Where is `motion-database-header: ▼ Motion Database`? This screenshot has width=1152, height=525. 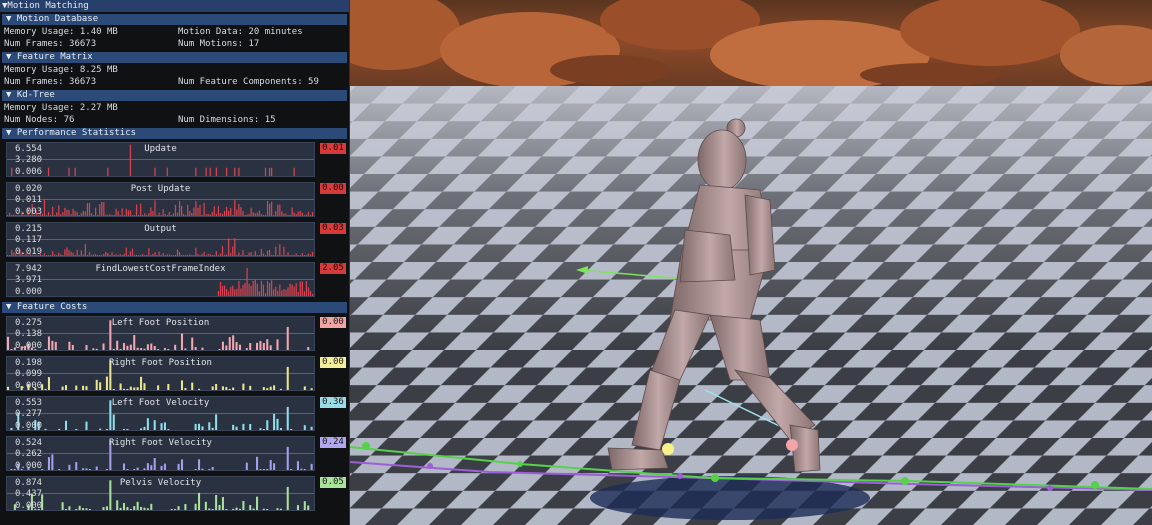
motion-database-header: ▼ Motion Database is located at coordinates (174, 19).